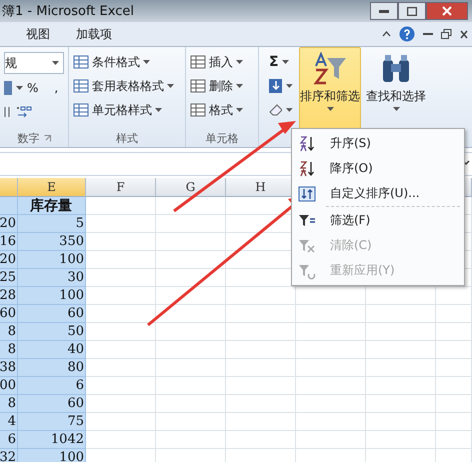 Image resolution: width=472 pixels, height=462 pixels. What do you see at coordinates (38, 34) in the screenshot?
I see `ribbon-tab: 视图` at bounding box center [38, 34].